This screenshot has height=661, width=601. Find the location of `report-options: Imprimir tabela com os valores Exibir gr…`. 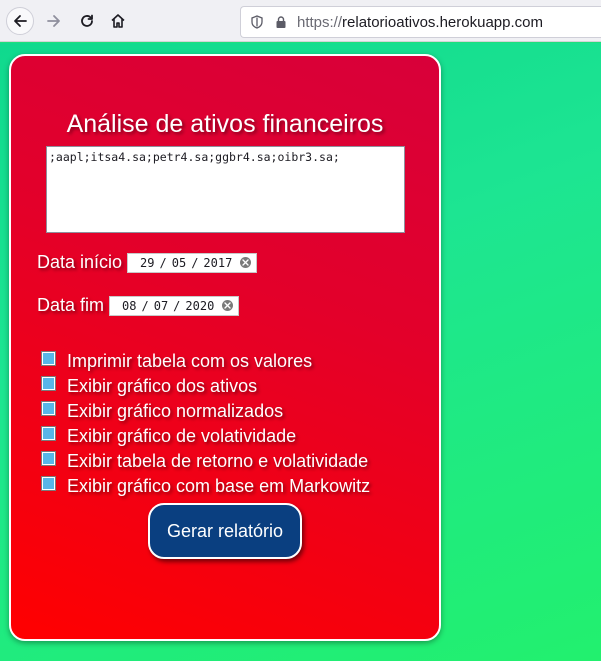

report-options: Imprimir tabela com os valores Exibir gr… is located at coordinates (205, 424).